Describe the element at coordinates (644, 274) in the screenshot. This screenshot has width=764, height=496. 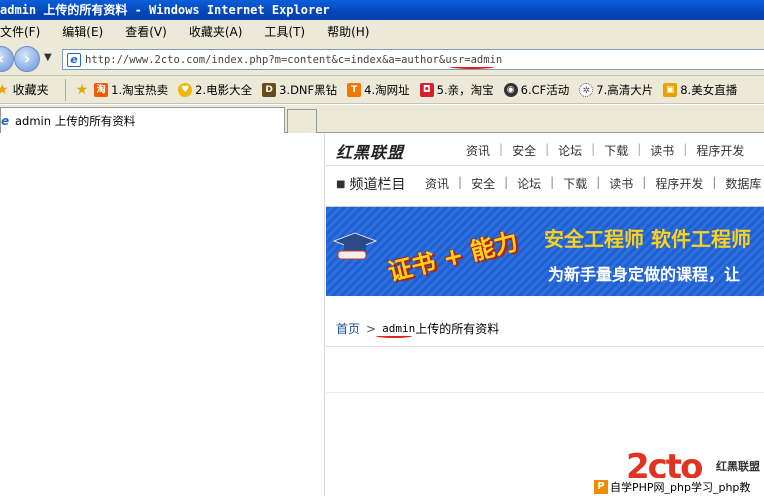
I see `banner-subline: 为新手量身定做的课程，让` at that location.